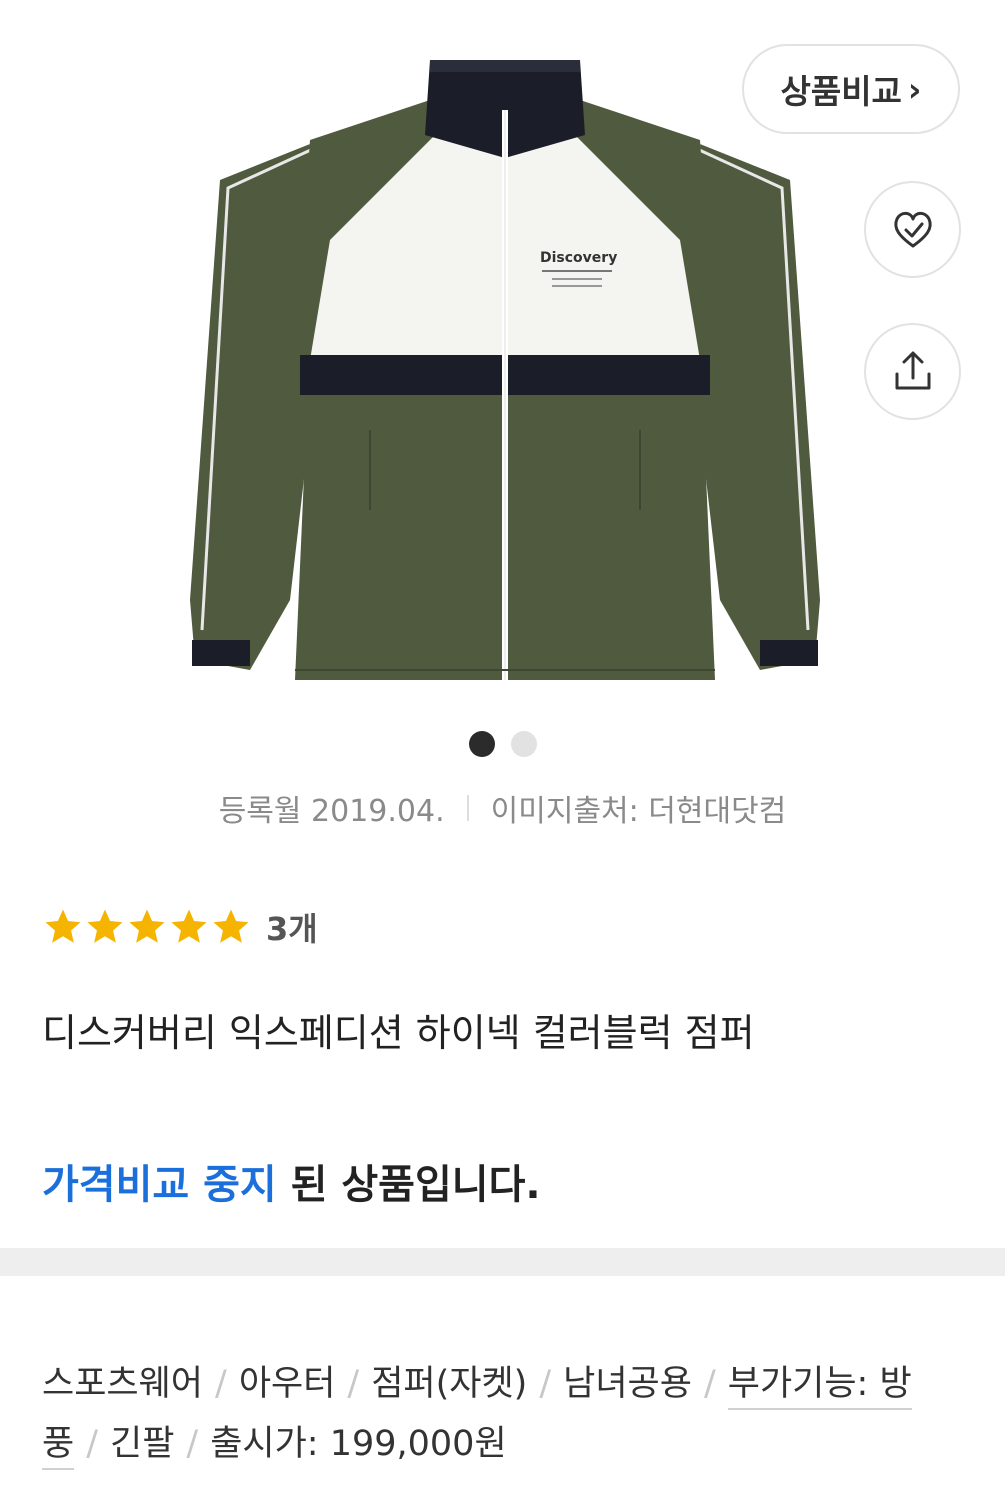 The width and height of the screenshot is (1005, 1500). I want to click on rating: 3개, so click(180, 927).